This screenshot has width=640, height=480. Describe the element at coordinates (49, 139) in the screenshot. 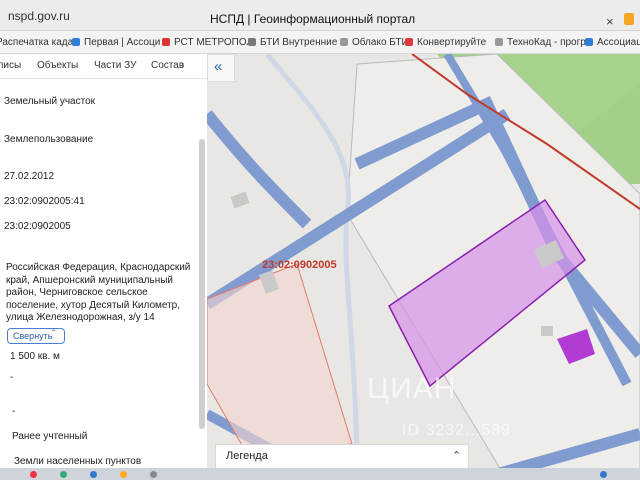

I see `land-use-label: Землепользование` at that location.